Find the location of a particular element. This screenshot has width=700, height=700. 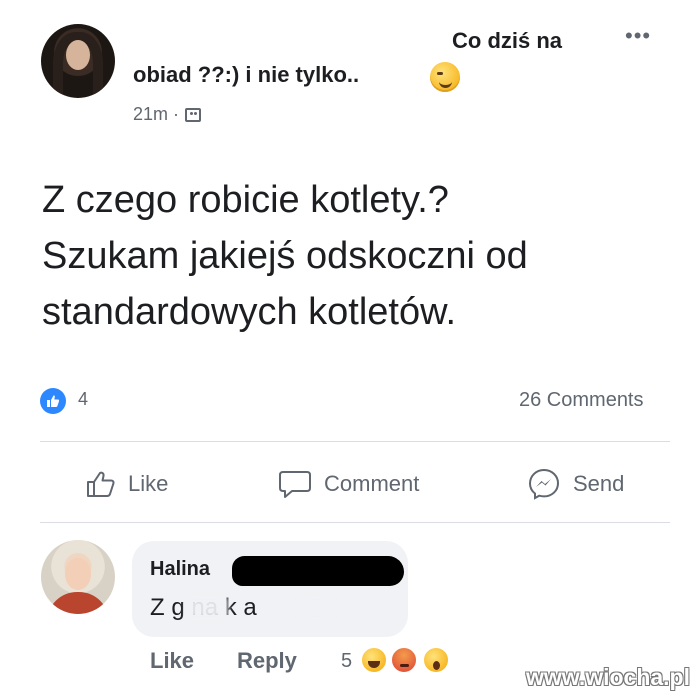

messenger-icon is located at coordinates (544, 484).